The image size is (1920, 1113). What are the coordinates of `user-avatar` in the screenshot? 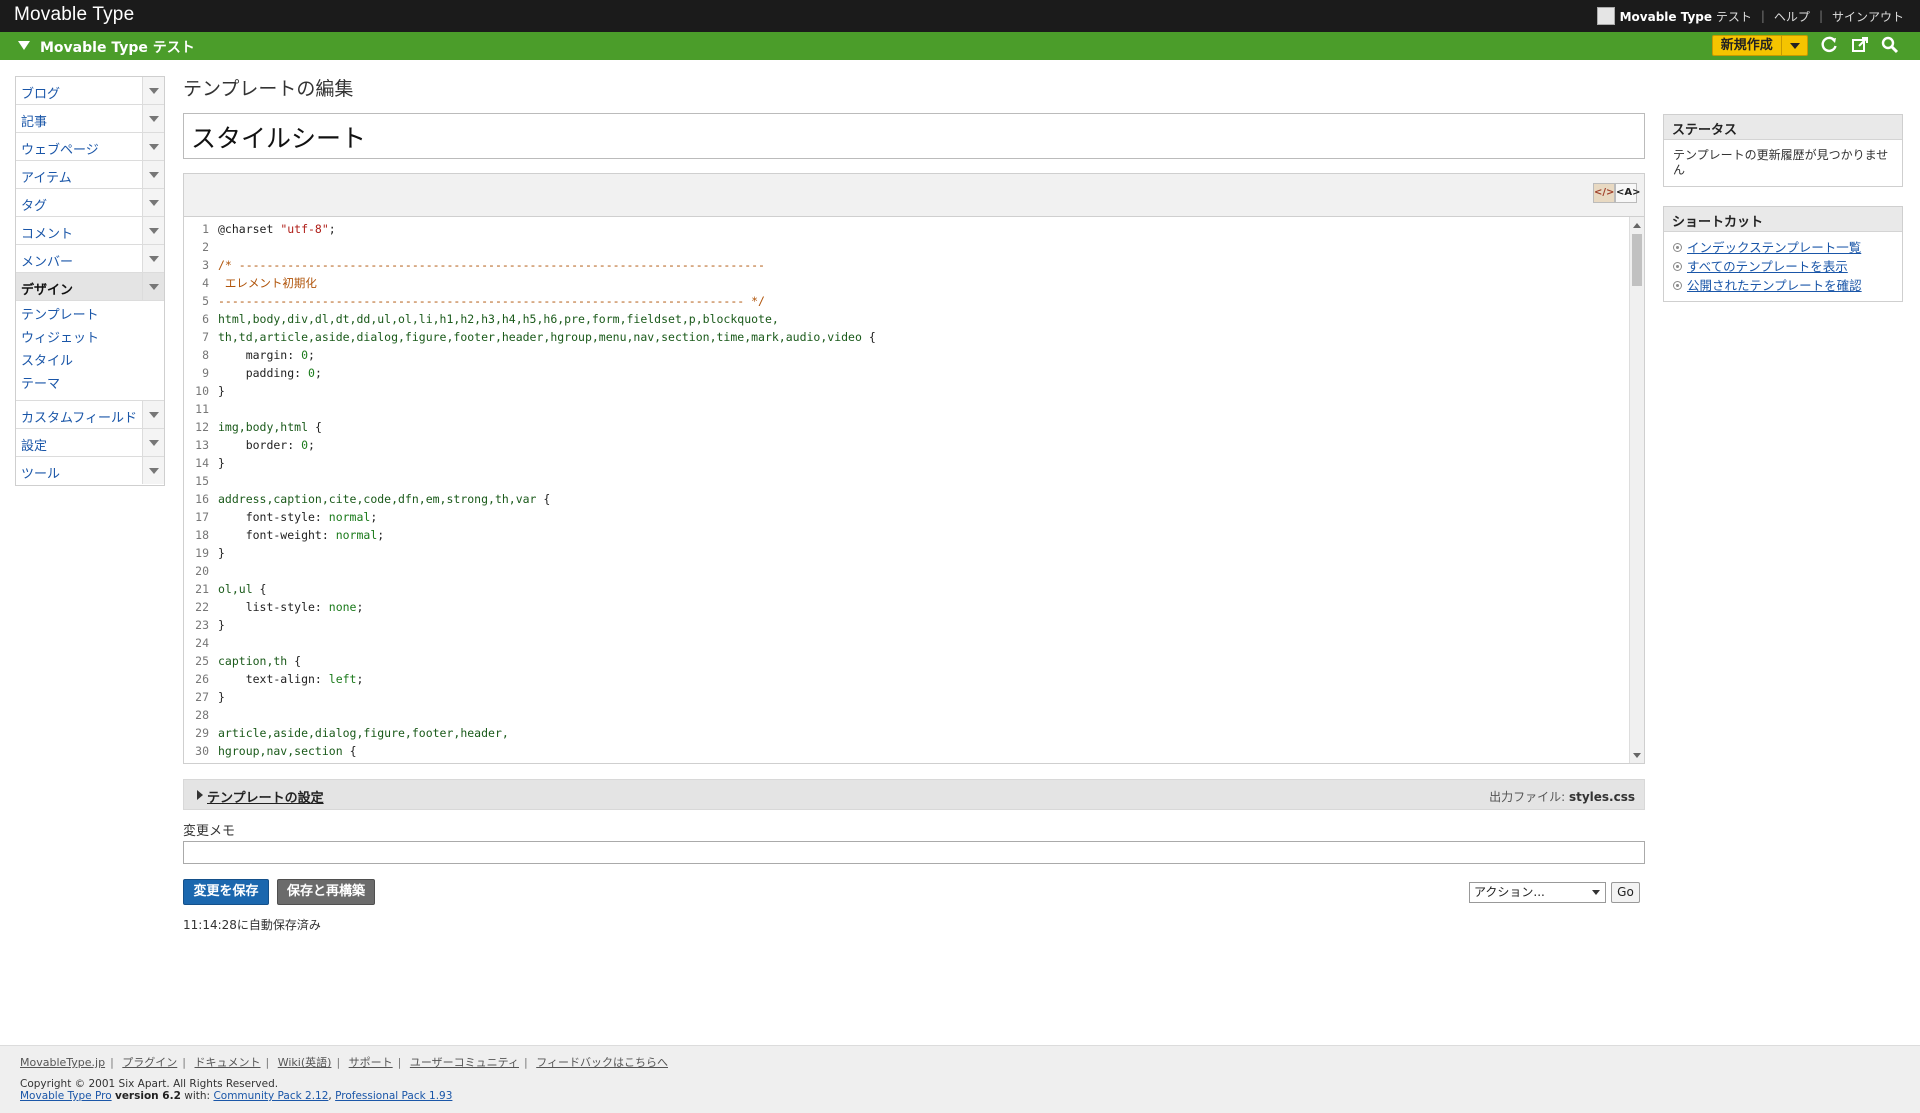 It's located at (1605, 16).